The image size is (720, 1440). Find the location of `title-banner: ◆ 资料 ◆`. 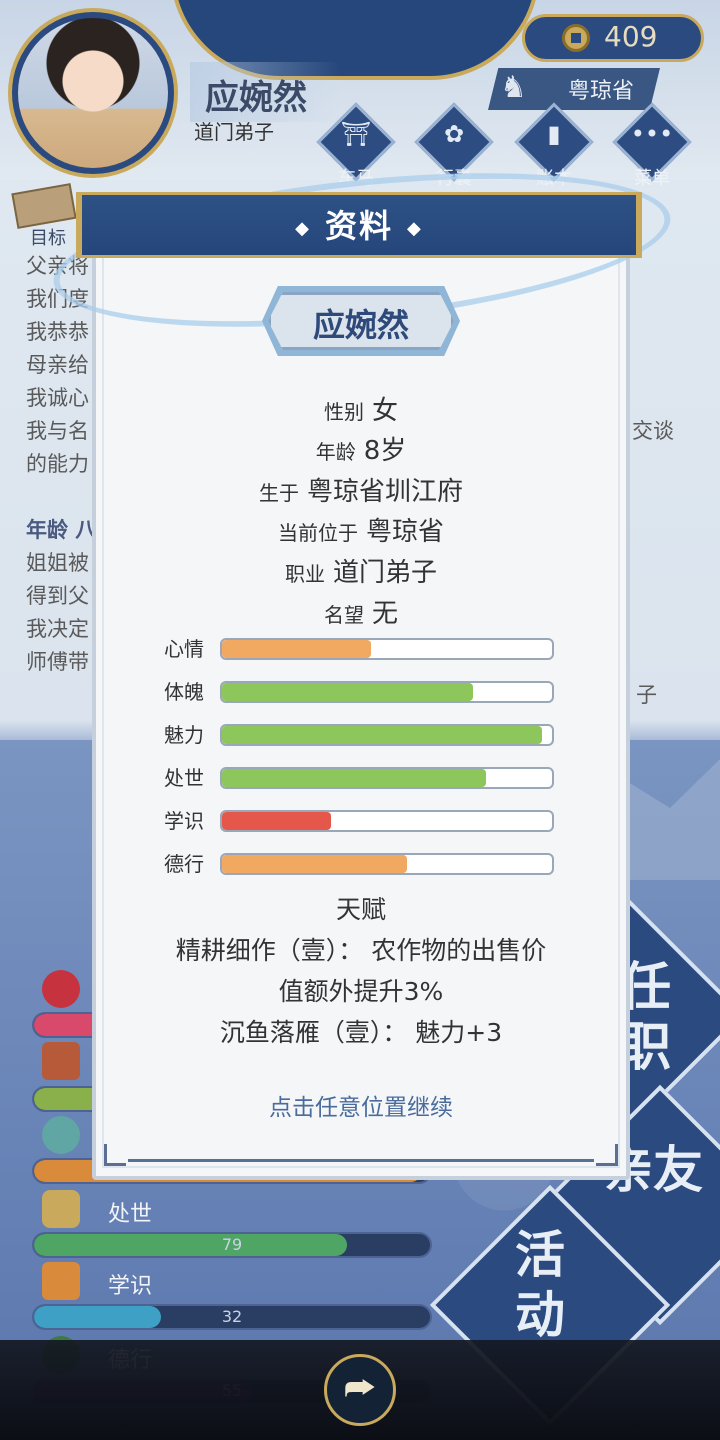

title-banner: ◆ 资料 ◆ is located at coordinates (359, 225).